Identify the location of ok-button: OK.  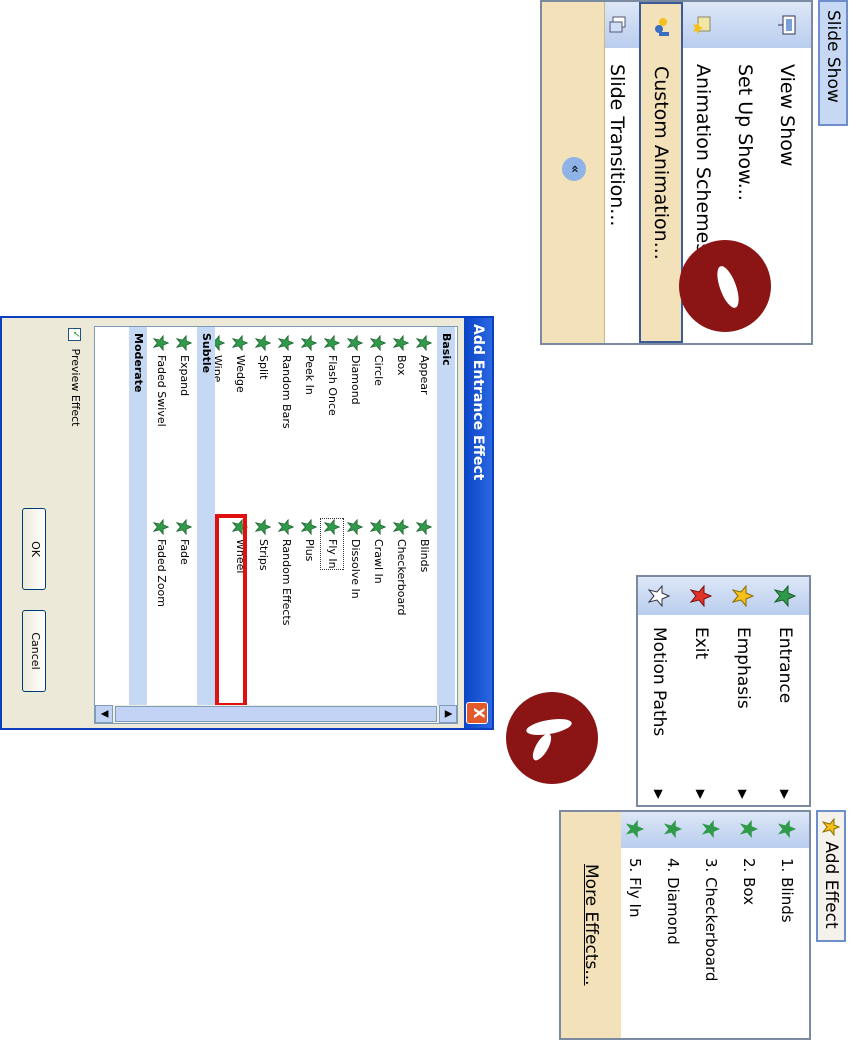
(34, 549).